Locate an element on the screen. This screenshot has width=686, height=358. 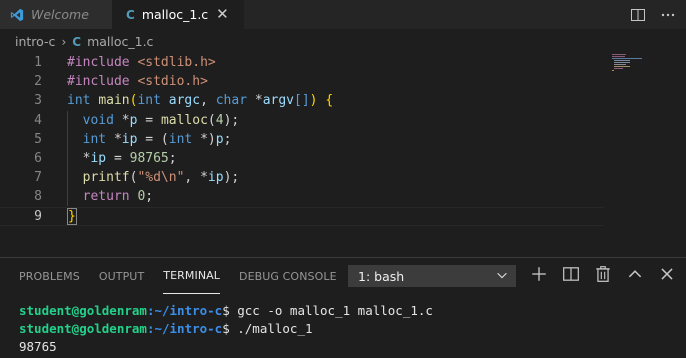
code-line: 4 void *p = malloc(4); is located at coordinates (302, 120).